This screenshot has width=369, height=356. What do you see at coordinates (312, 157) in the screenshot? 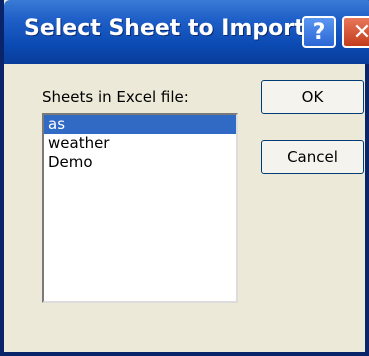
I see `cancel-button: Cancel` at bounding box center [312, 157].